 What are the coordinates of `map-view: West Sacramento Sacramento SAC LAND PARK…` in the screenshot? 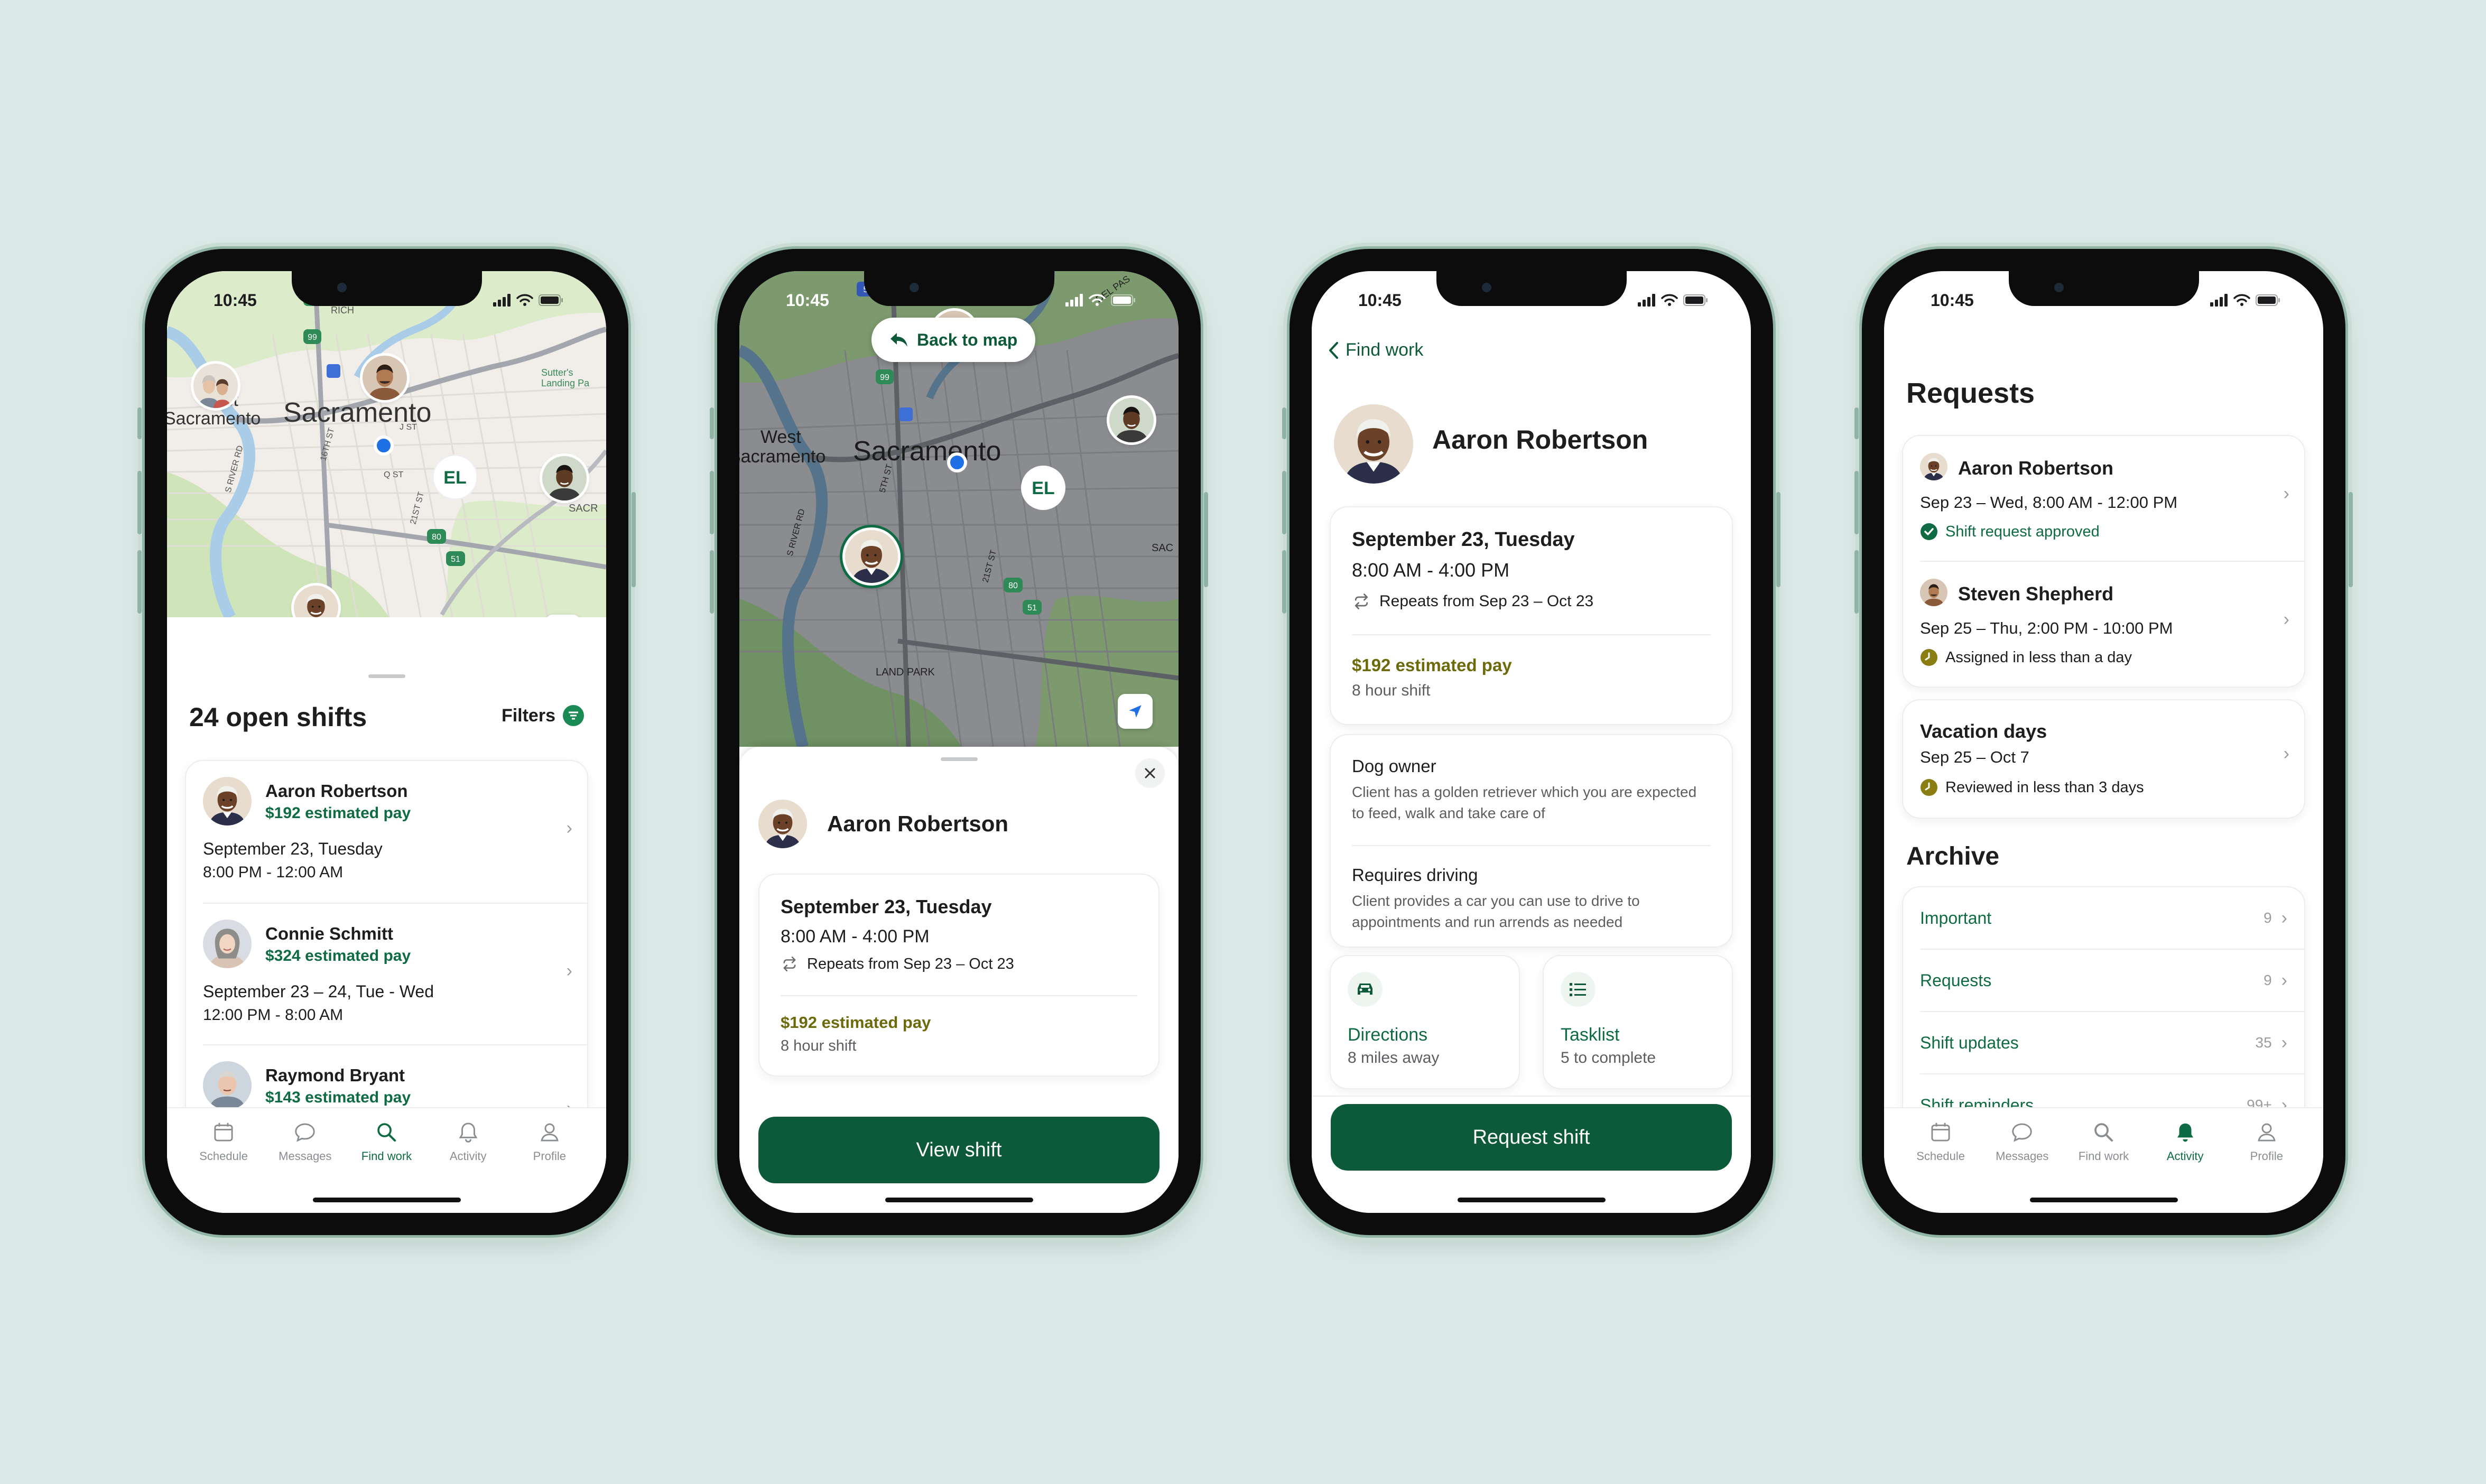 It's located at (959, 509).